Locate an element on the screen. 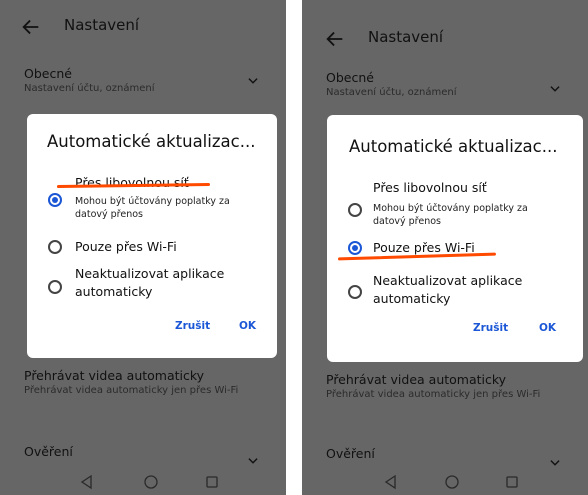 This screenshot has width=588, height=495. option-label: Přes libovolnou síť is located at coordinates (430, 187).